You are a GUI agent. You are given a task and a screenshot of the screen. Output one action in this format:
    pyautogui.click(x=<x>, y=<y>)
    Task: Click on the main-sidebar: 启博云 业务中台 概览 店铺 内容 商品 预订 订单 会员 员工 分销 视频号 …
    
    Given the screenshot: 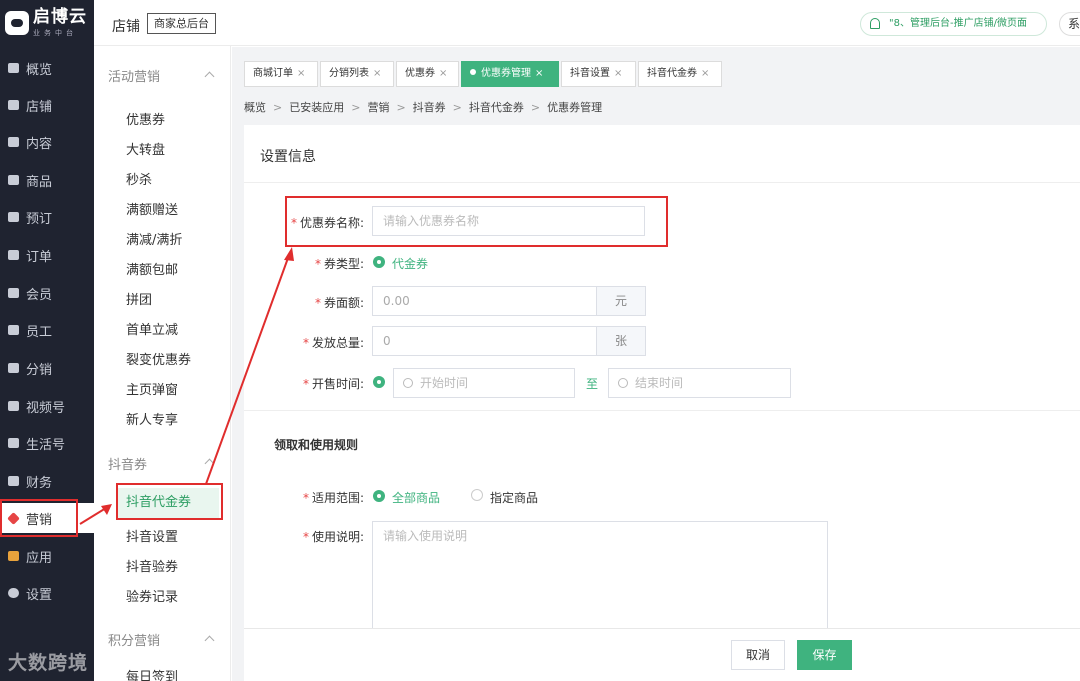 What is the action you would take?
    pyautogui.click(x=47, y=340)
    